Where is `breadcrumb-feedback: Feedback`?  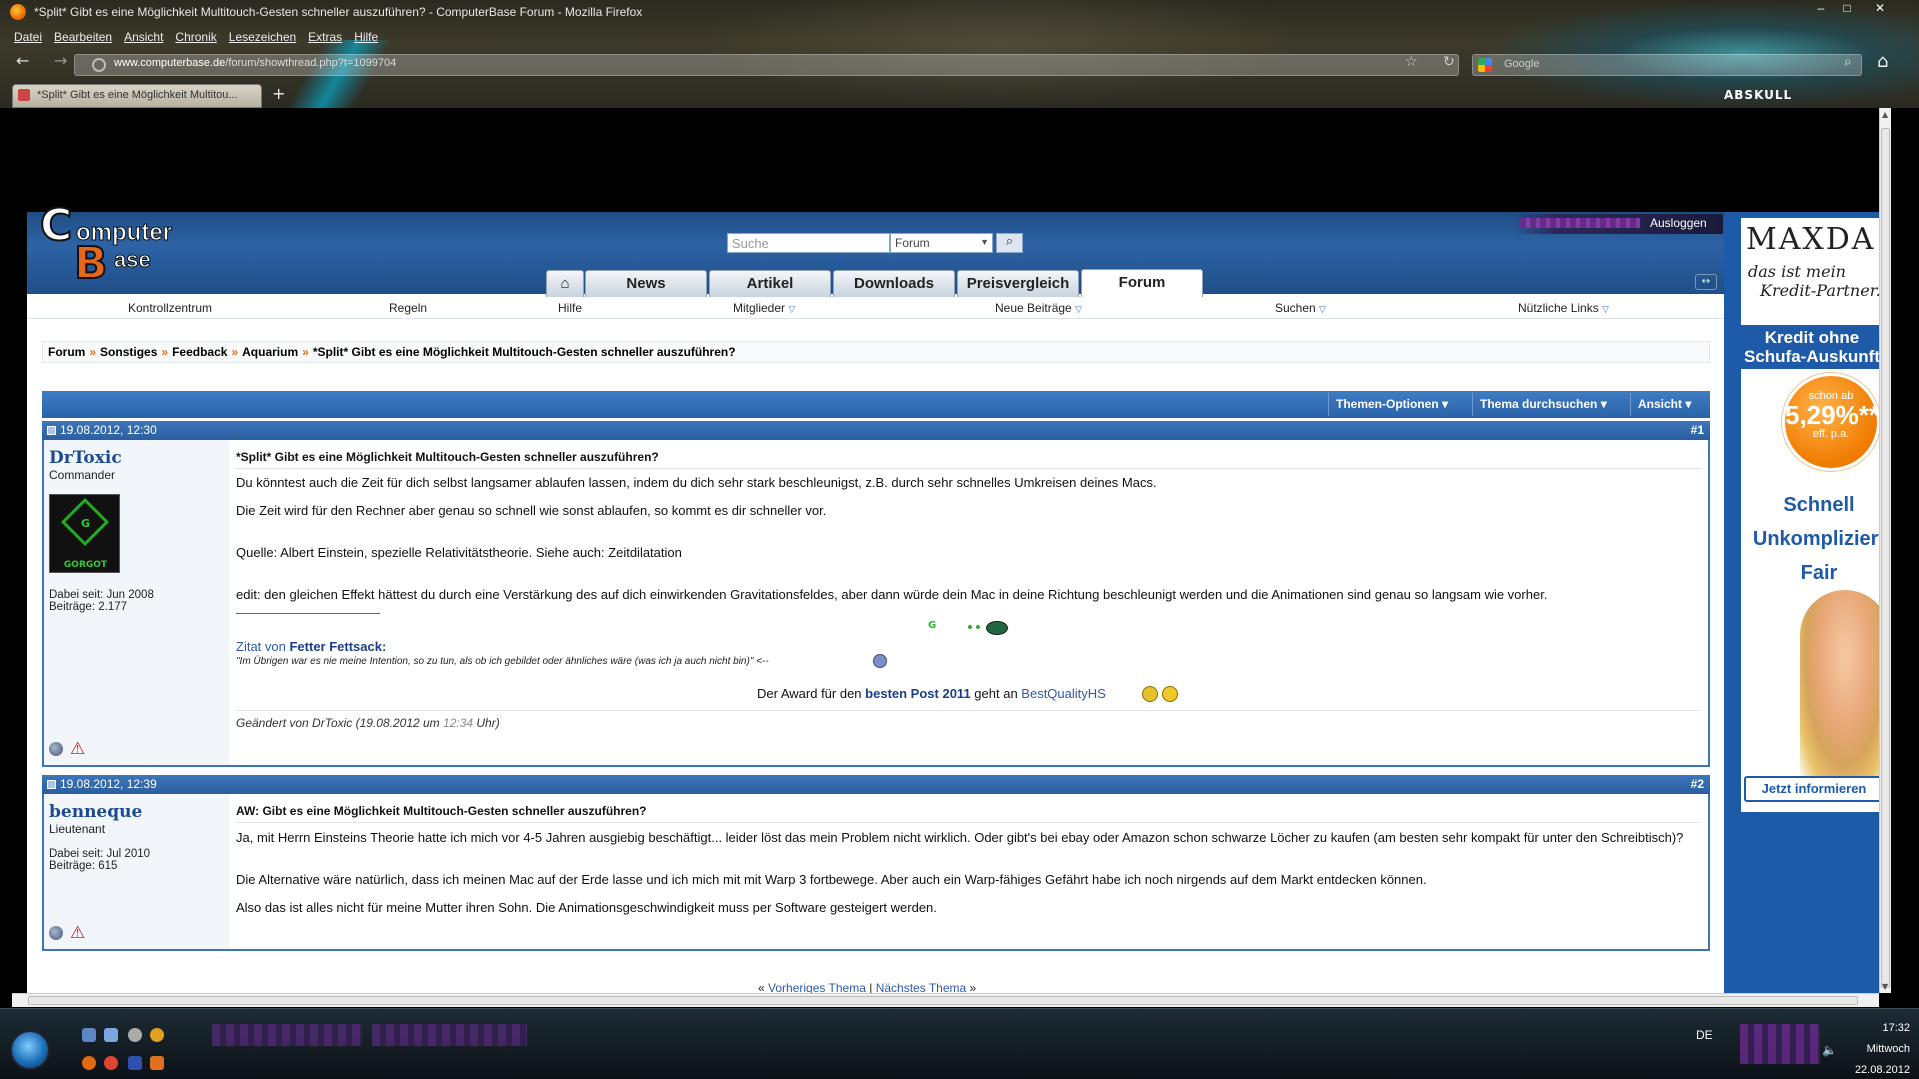 breadcrumb-feedback: Feedback is located at coordinates (199, 352).